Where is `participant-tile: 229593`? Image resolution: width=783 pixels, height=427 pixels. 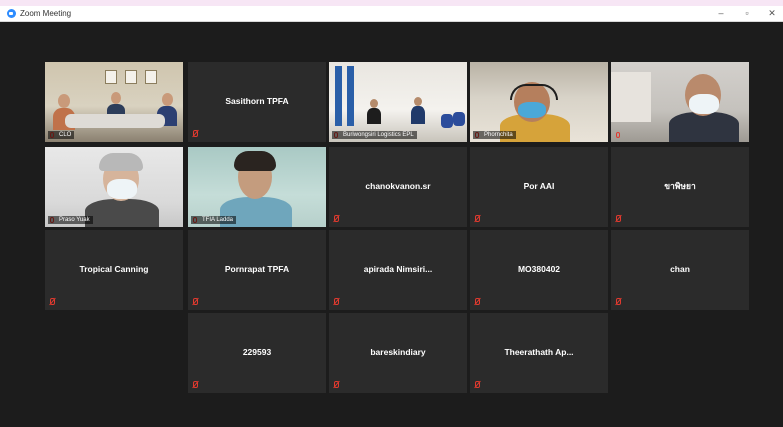 participant-tile: 229593 is located at coordinates (257, 353).